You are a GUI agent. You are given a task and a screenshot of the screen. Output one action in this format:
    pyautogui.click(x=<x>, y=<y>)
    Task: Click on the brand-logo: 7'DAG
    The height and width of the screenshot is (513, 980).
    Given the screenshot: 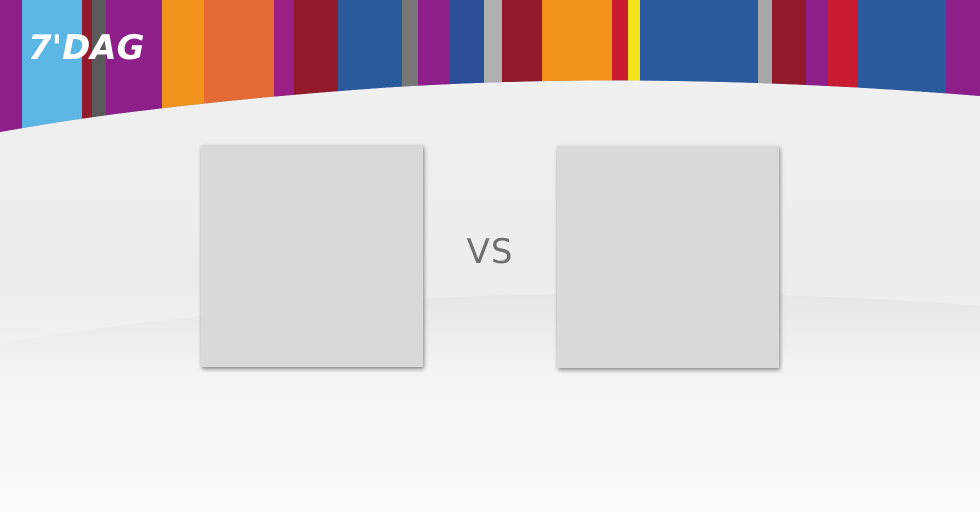 What is the action you would take?
    pyautogui.click(x=88, y=46)
    